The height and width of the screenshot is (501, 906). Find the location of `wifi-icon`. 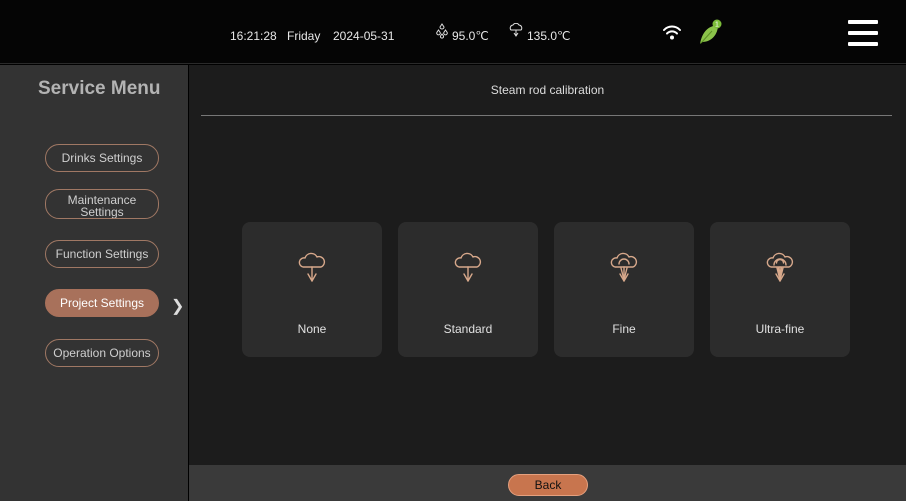

wifi-icon is located at coordinates (672, 34).